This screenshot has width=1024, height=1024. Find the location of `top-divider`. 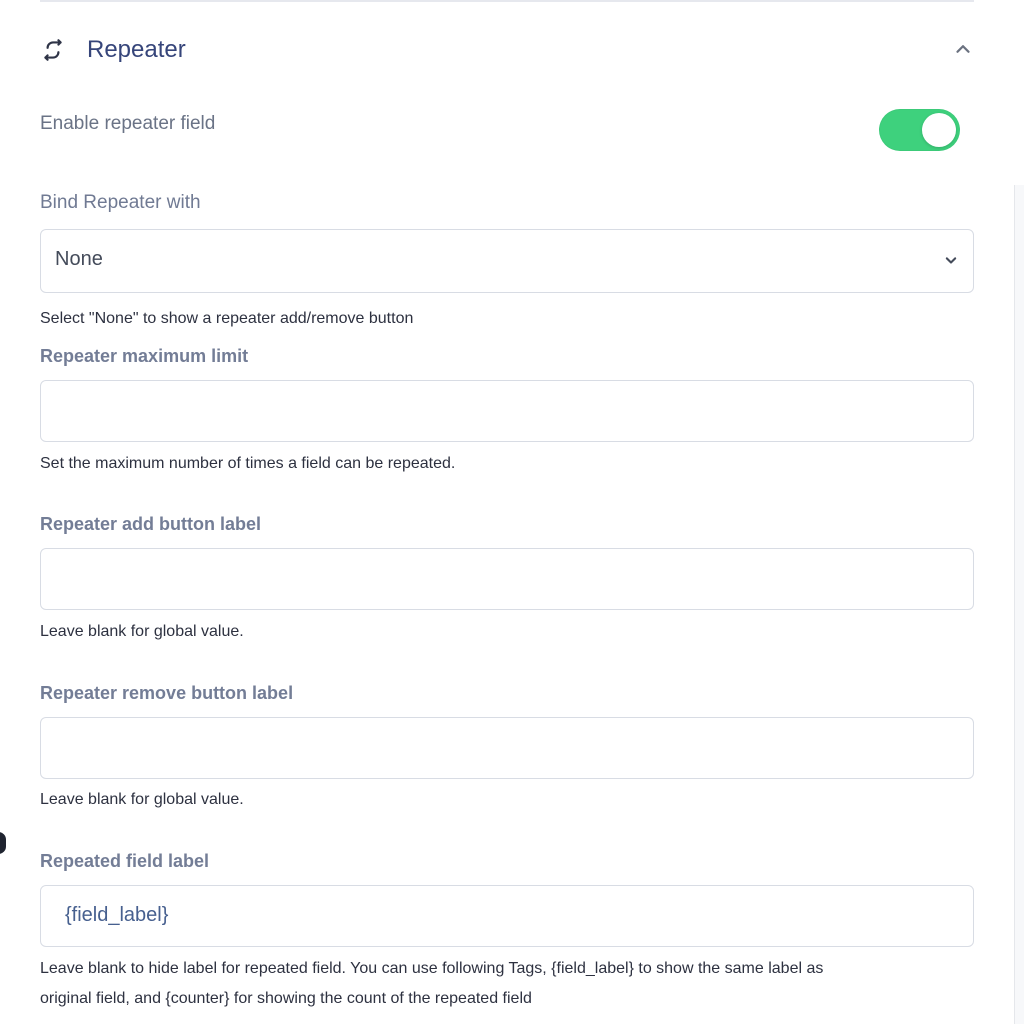

top-divider is located at coordinates (507, 1).